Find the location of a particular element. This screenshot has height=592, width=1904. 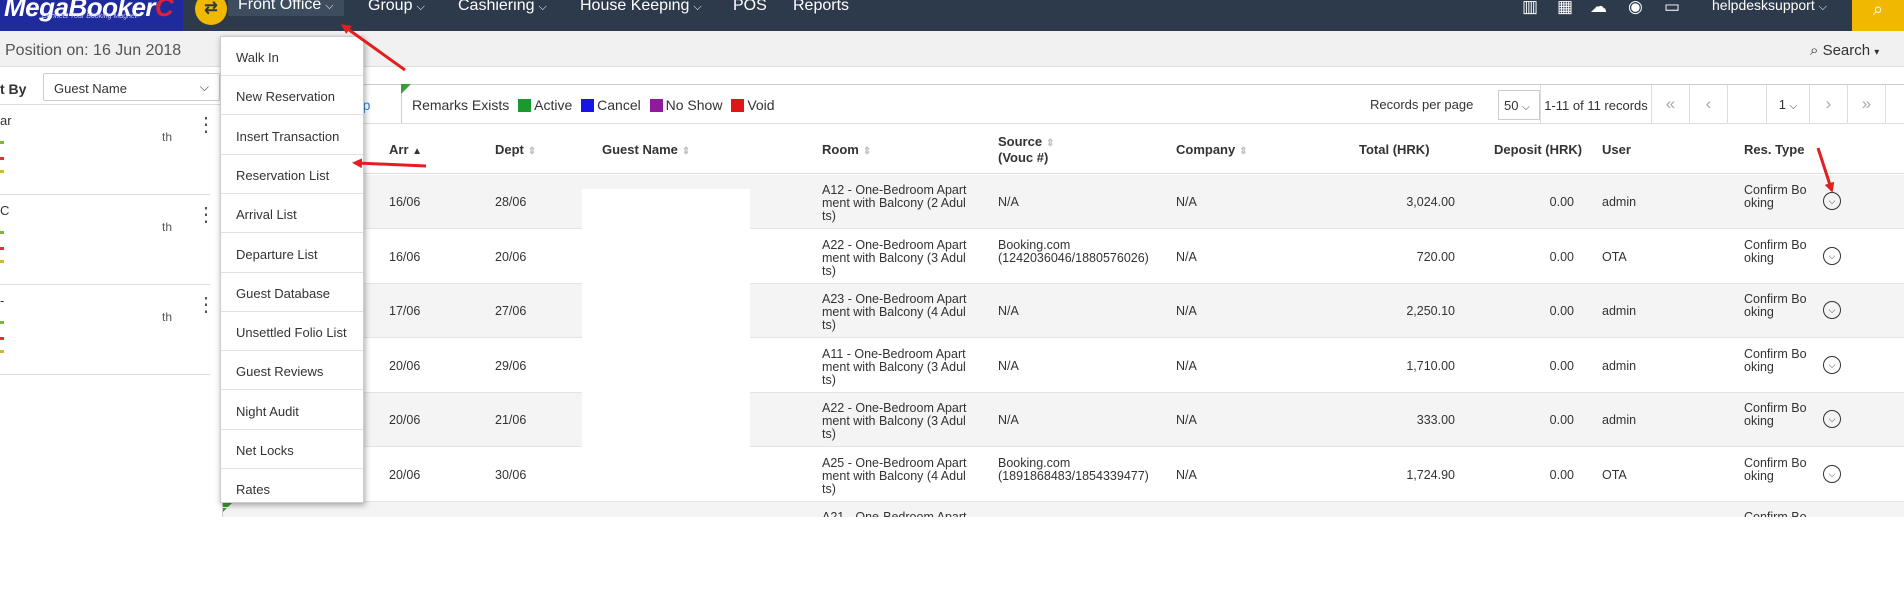

menu-item-walk-in: Walk In is located at coordinates (292, 56).